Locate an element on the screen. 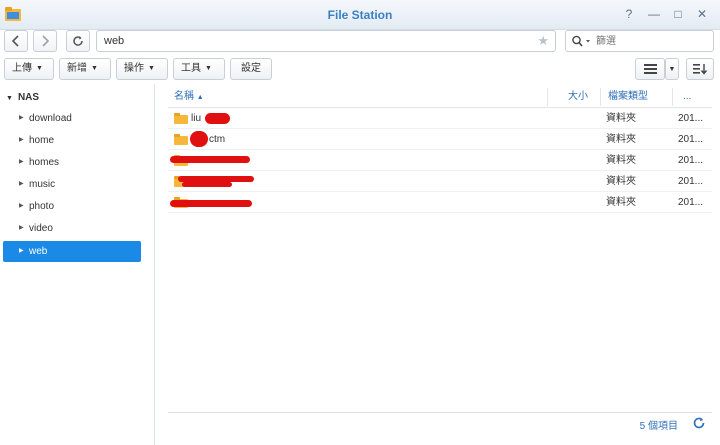  sidebar-item-label: music is located at coordinates (42, 184).